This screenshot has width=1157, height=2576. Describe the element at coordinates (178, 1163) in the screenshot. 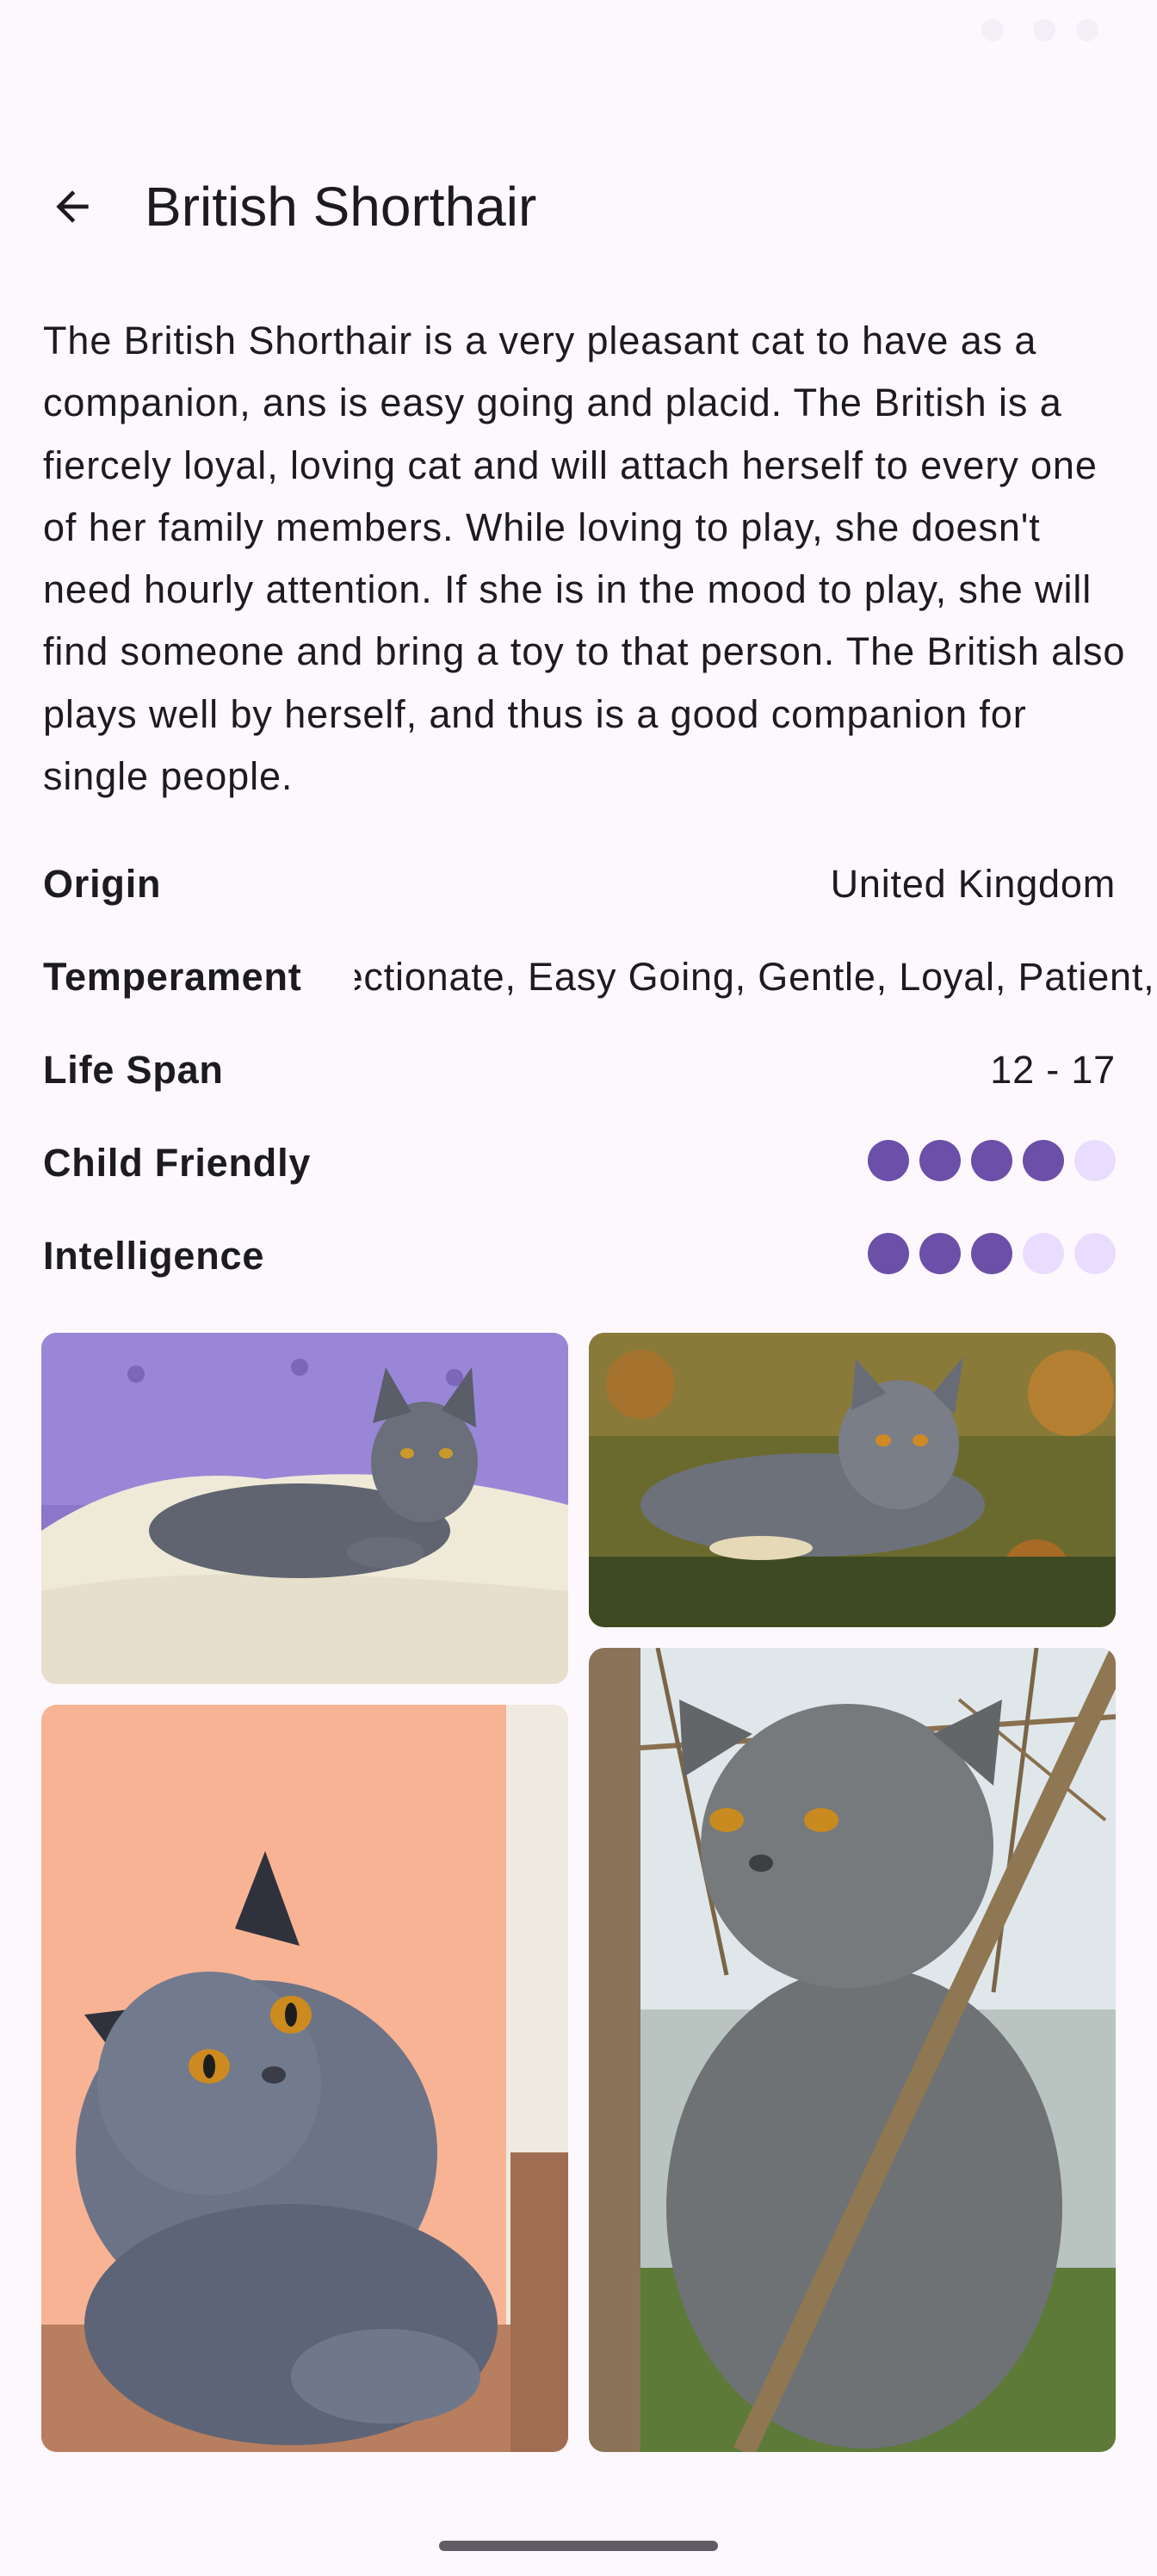

I see `child-friendly-label: Child Friendly` at that location.